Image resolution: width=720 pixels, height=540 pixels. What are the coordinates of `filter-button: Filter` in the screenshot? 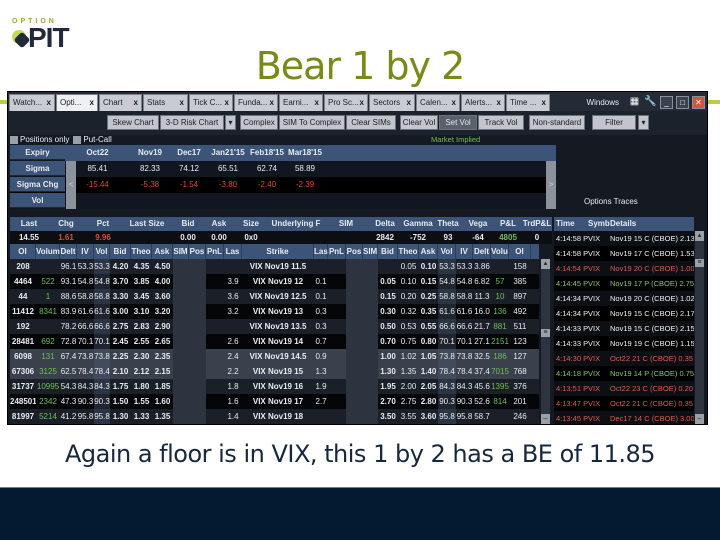 It's located at (614, 122).